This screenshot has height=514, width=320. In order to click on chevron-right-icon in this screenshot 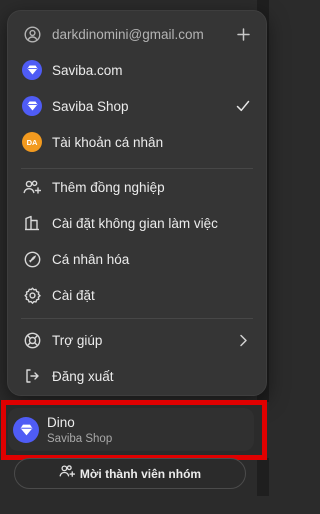, I will do `click(243, 340)`.